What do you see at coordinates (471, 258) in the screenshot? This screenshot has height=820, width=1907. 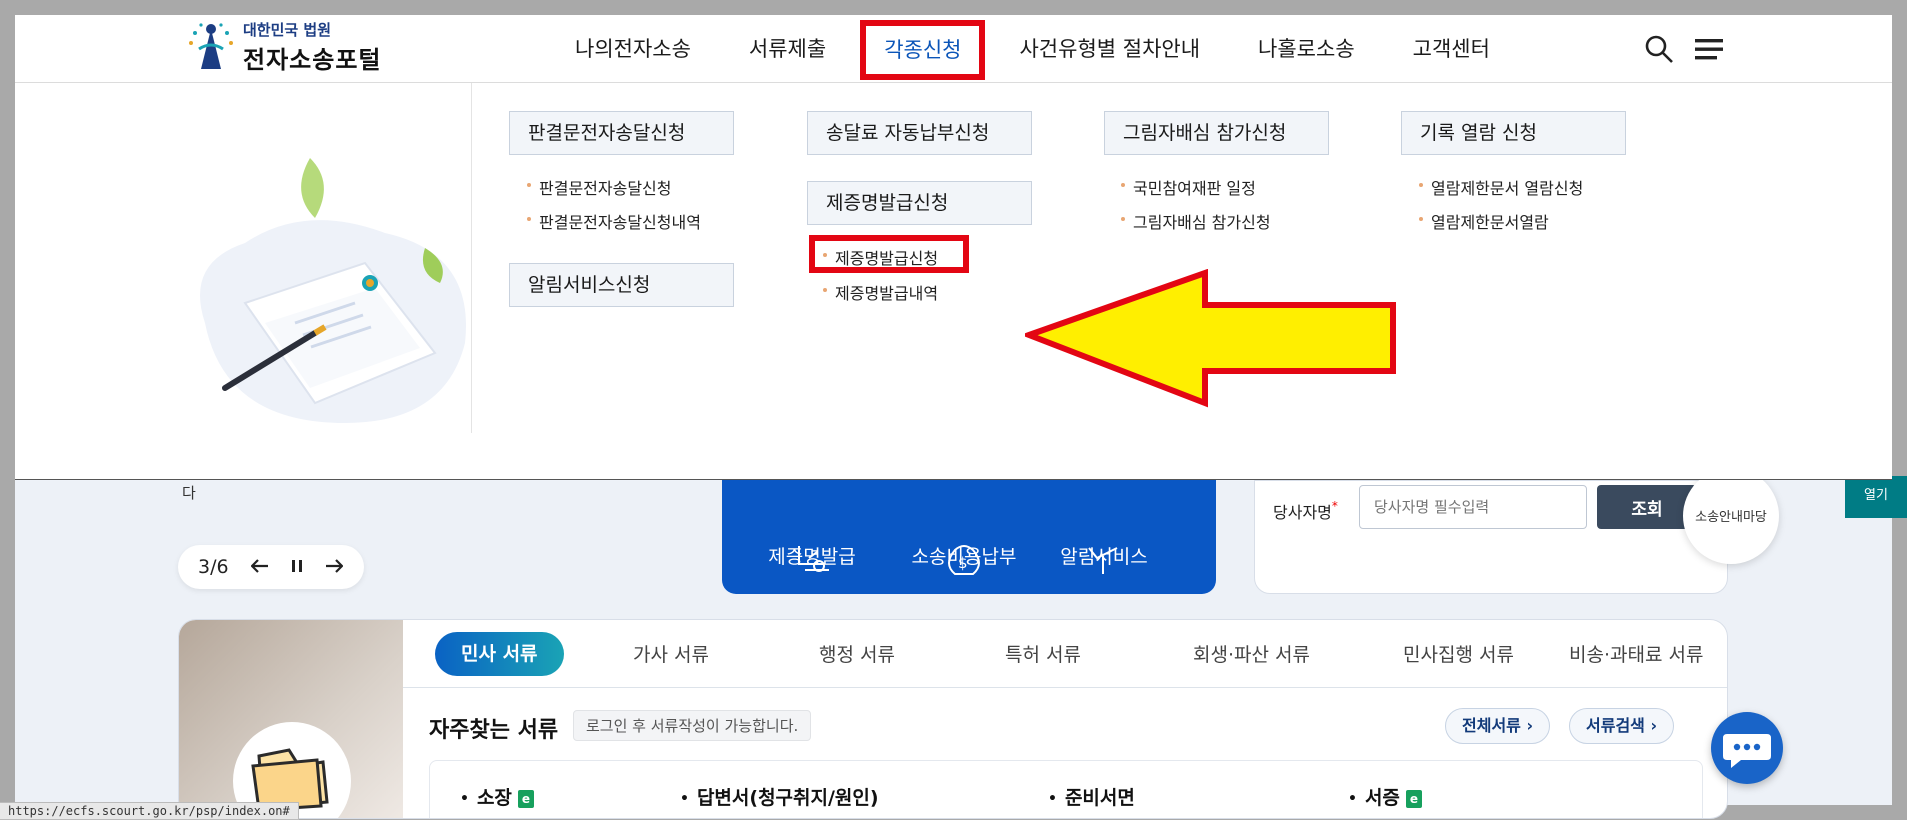 I see `mega-menu-divider` at bounding box center [471, 258].